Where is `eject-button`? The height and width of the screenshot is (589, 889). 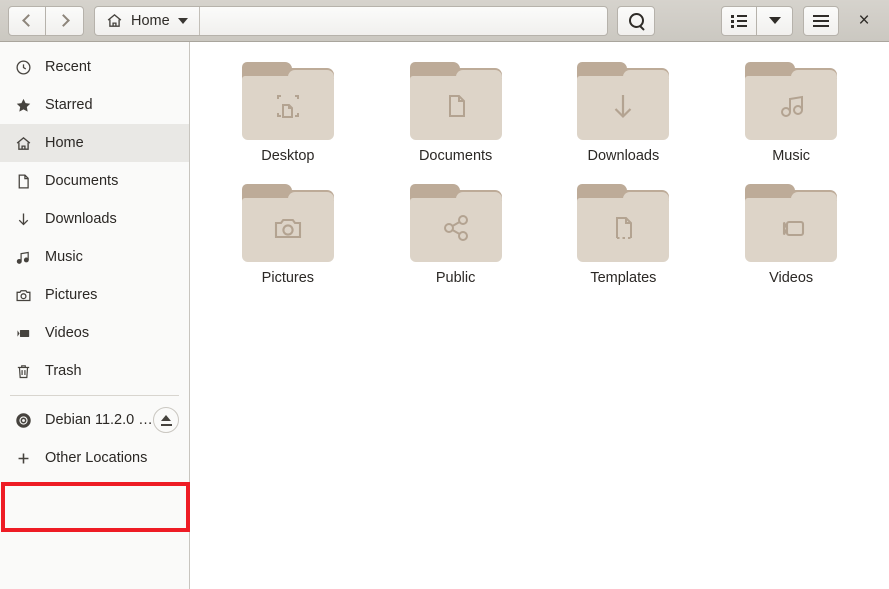 eject-button is located at coordinates (166, 420).